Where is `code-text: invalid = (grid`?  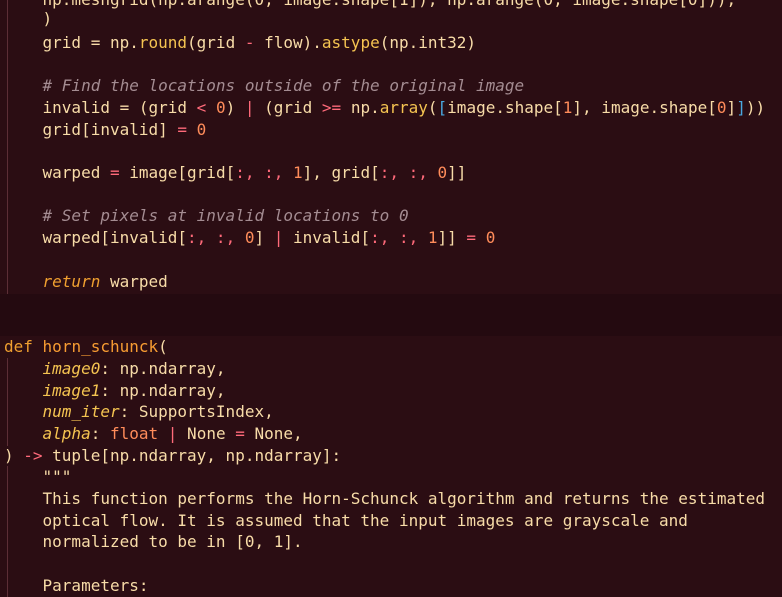 code-text: invalid = (grid is located at coordinates (100, 107).